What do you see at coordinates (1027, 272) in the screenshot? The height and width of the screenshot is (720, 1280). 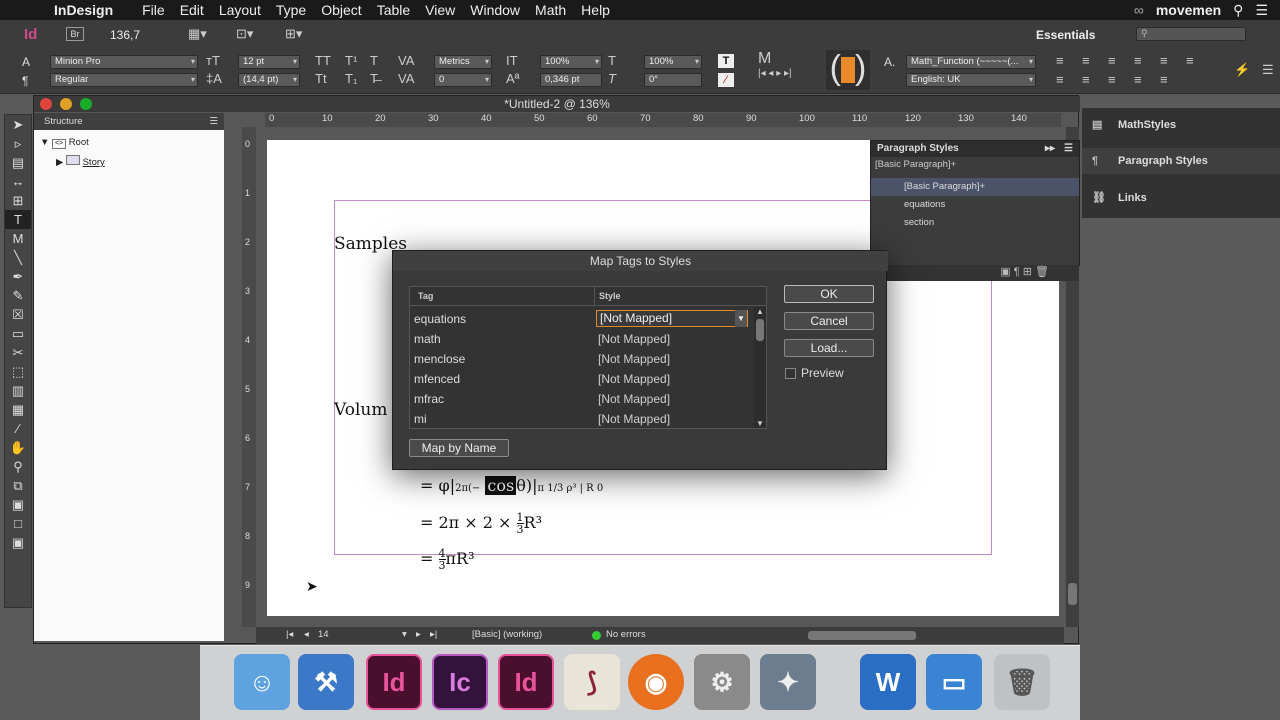 I see `new-style-icon: ⊞` at bounding box center [1027, 272].